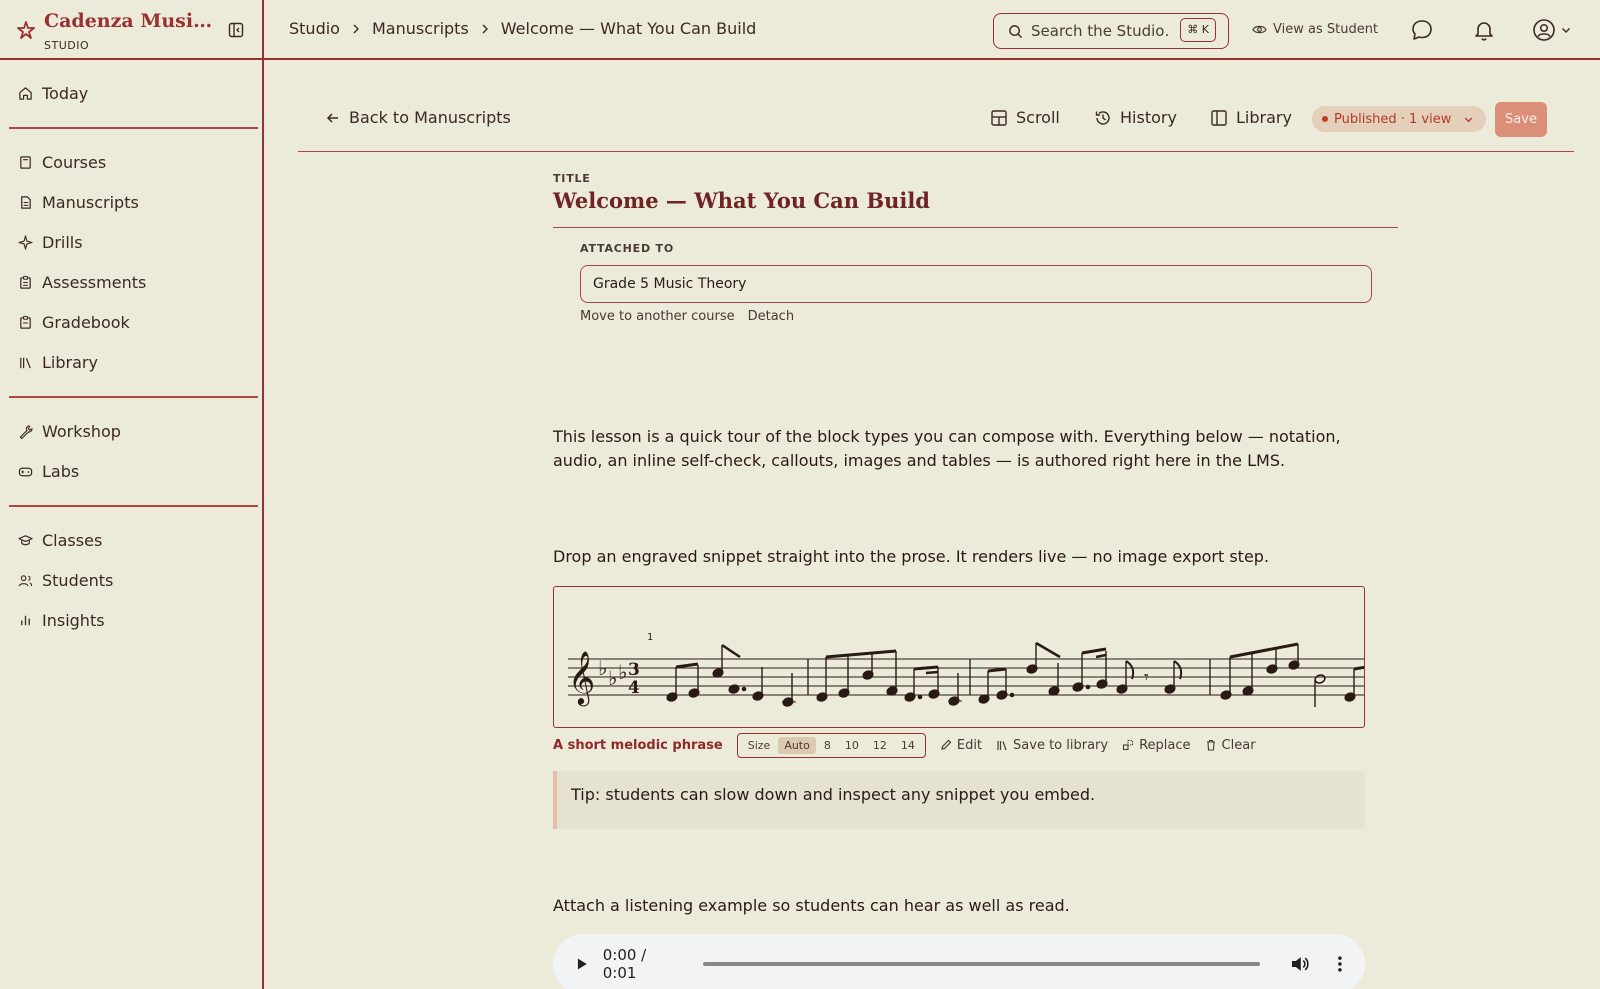  Describe the element at coordinates (332, 117) in the screenshot. I see `arrow-left-icon` at that location.